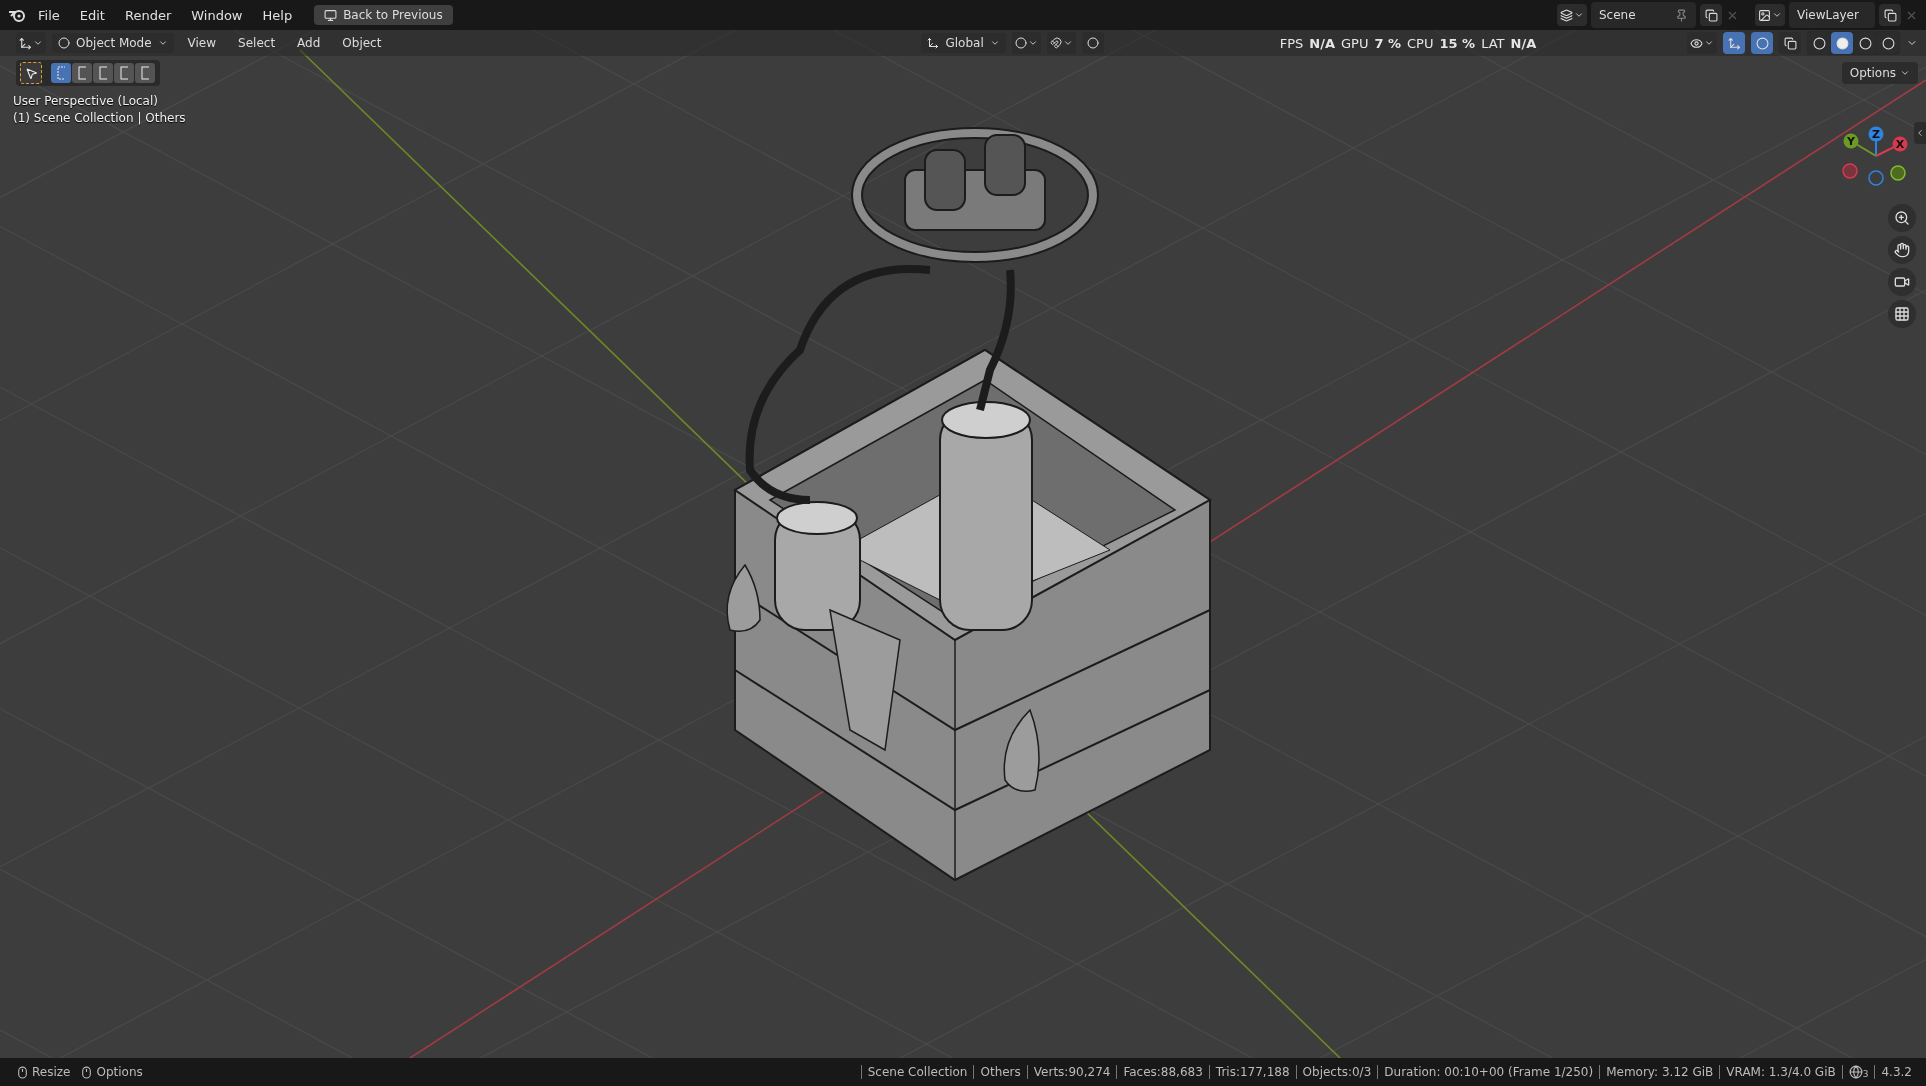 Image resolution: width=1926 pixels, height=1086 pixels. I want to click on view-name: User Perspective (Local), so click(86, 101).